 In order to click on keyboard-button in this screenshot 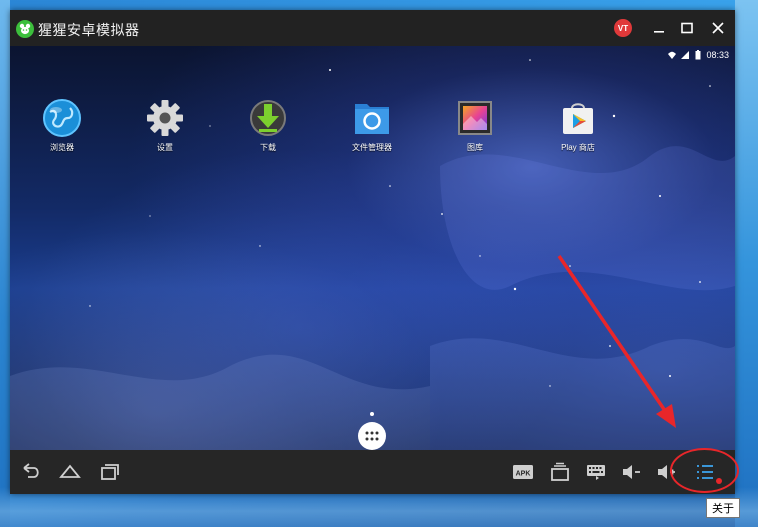, I will do `click(596, 472)`.